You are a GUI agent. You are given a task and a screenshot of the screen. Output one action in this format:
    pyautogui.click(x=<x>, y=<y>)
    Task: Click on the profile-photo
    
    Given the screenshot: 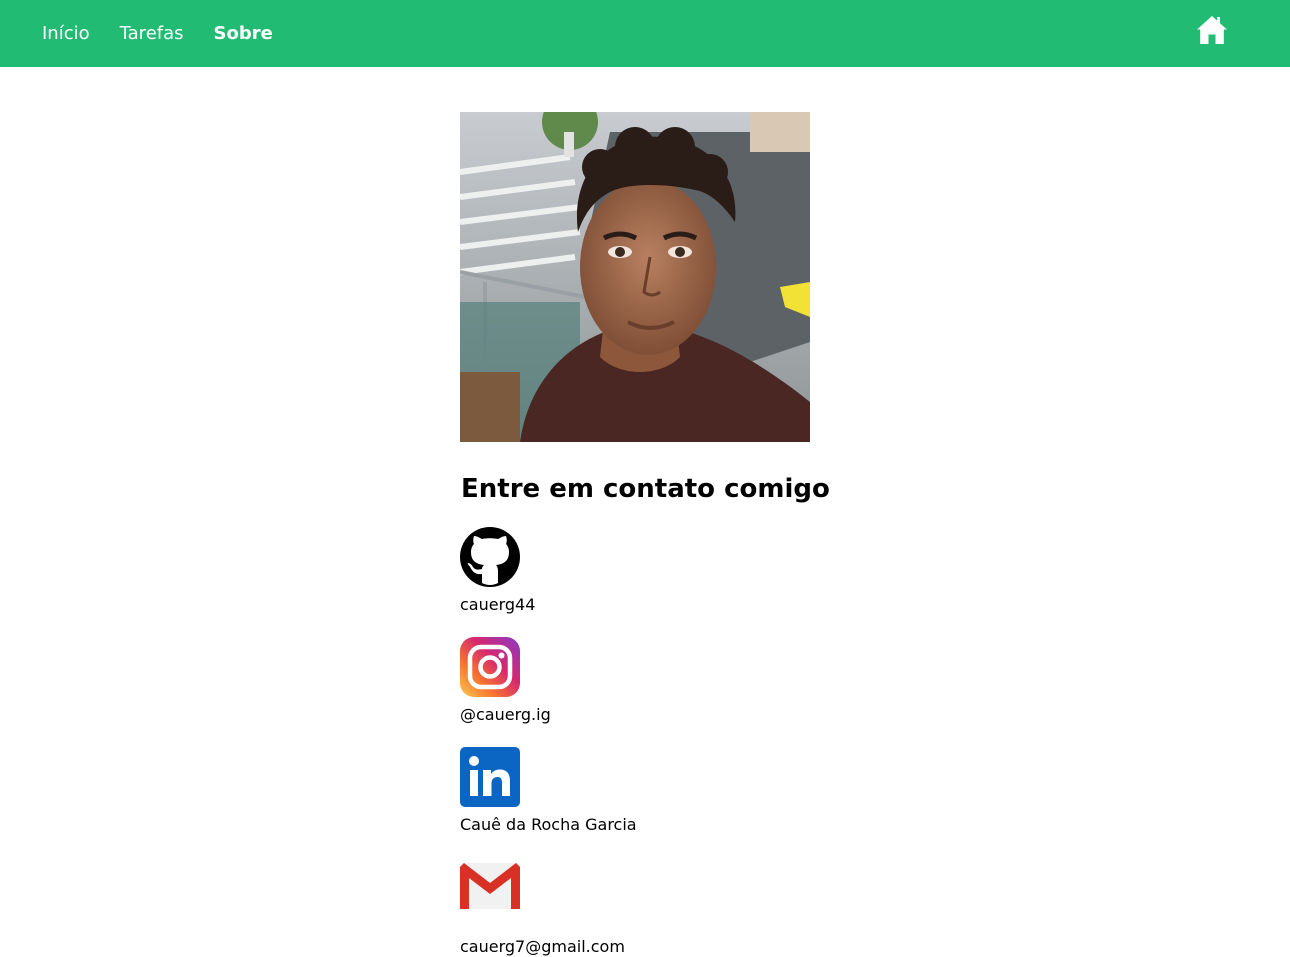 What is the action you would take?
    pyautogui.click(x=635, y=277)
    